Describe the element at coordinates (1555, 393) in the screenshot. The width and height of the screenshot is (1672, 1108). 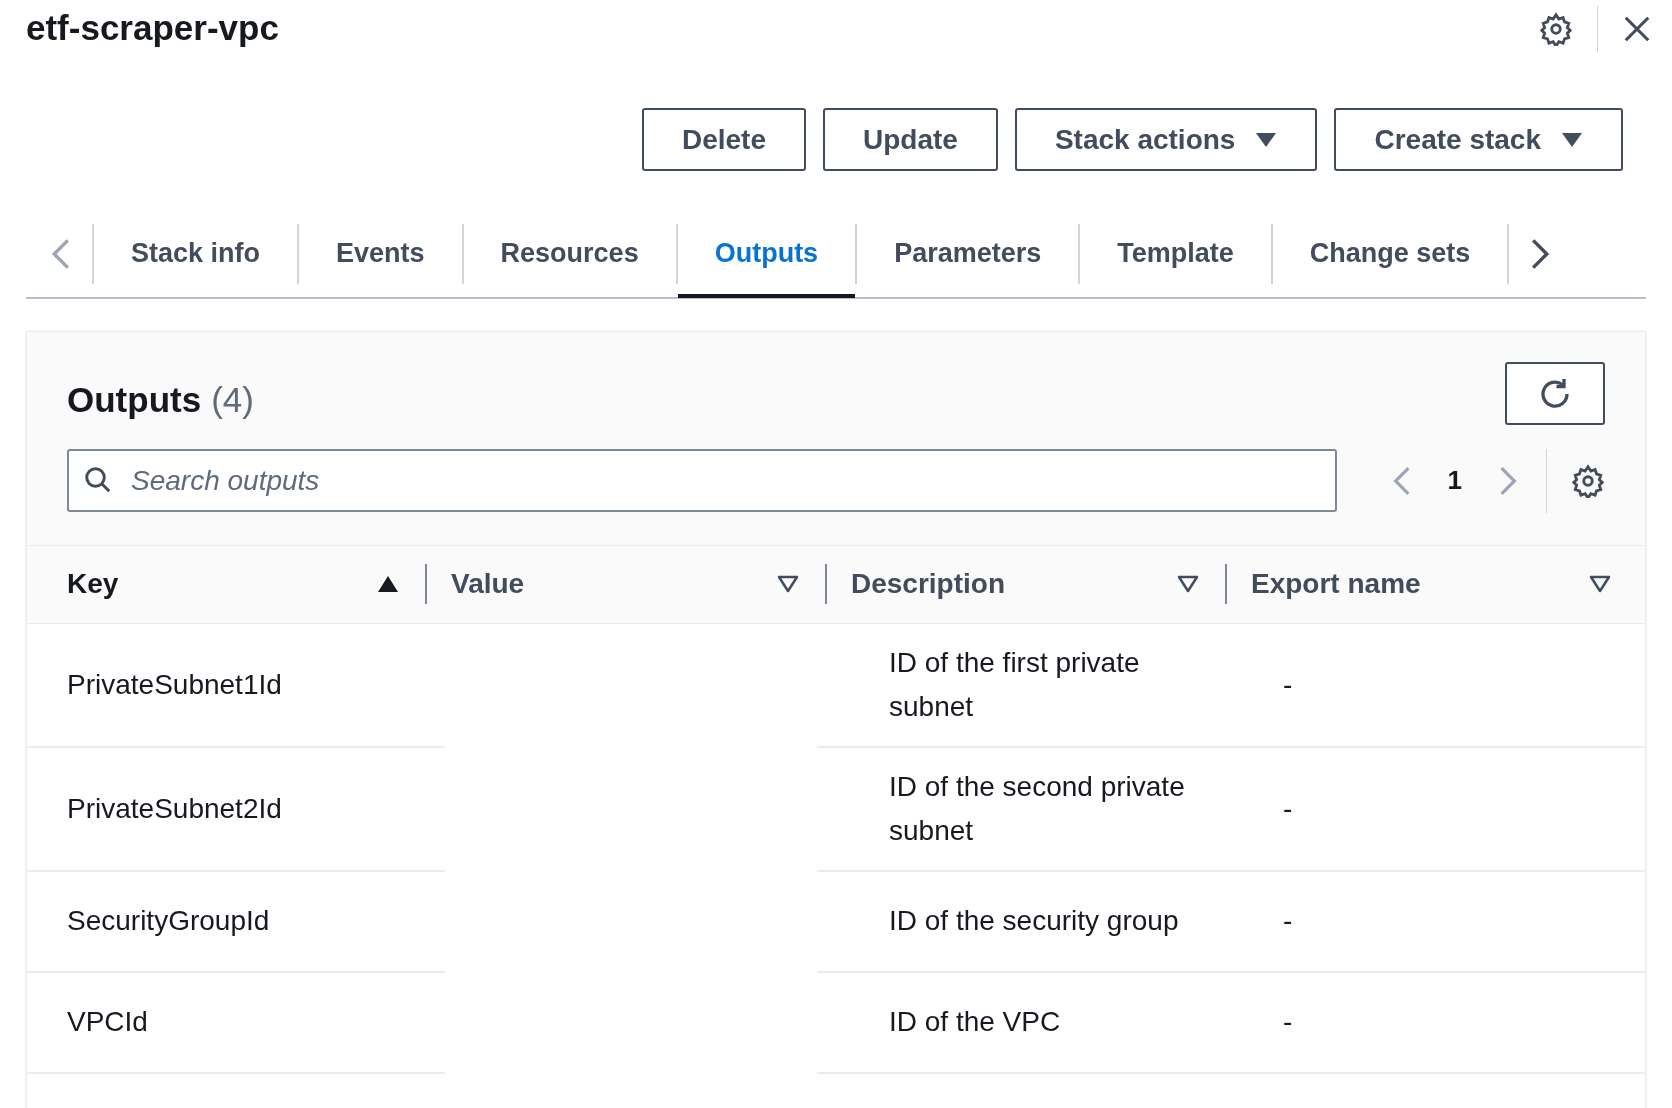
I see `refresh-button` at that location.